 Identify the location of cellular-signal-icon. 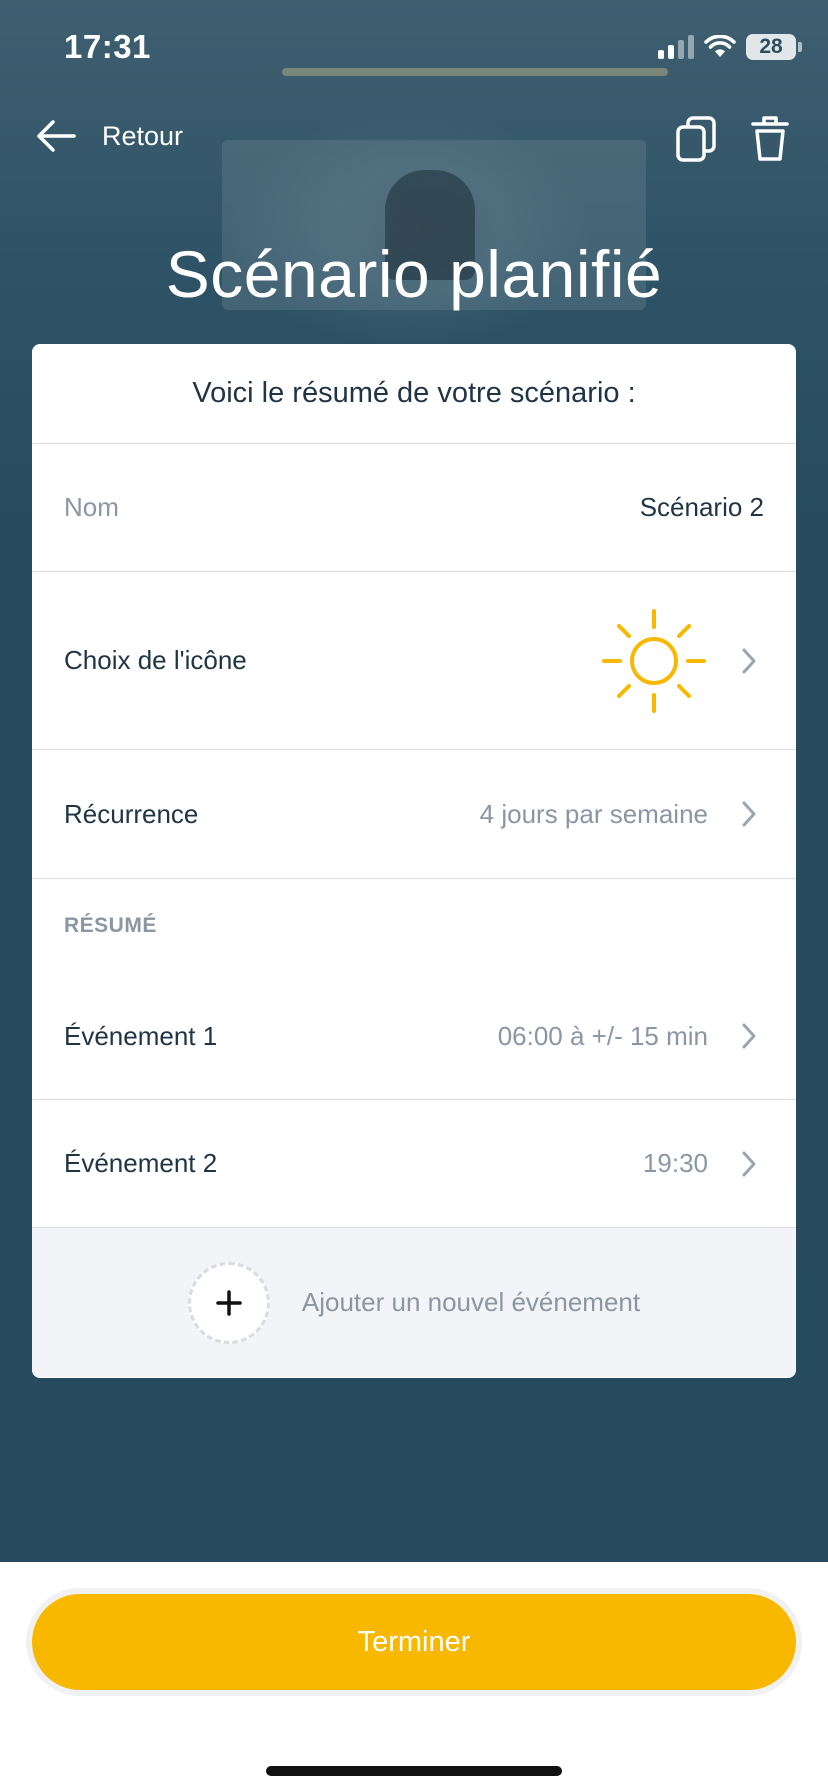
(676, 47).